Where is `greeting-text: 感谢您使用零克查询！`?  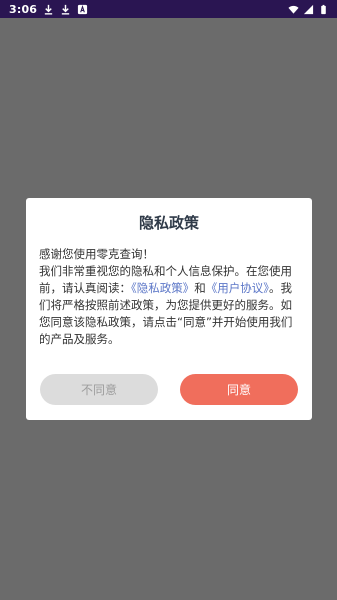
greeting-text: 感谢您使用零克查询！ is located at coordinates (96, 254).